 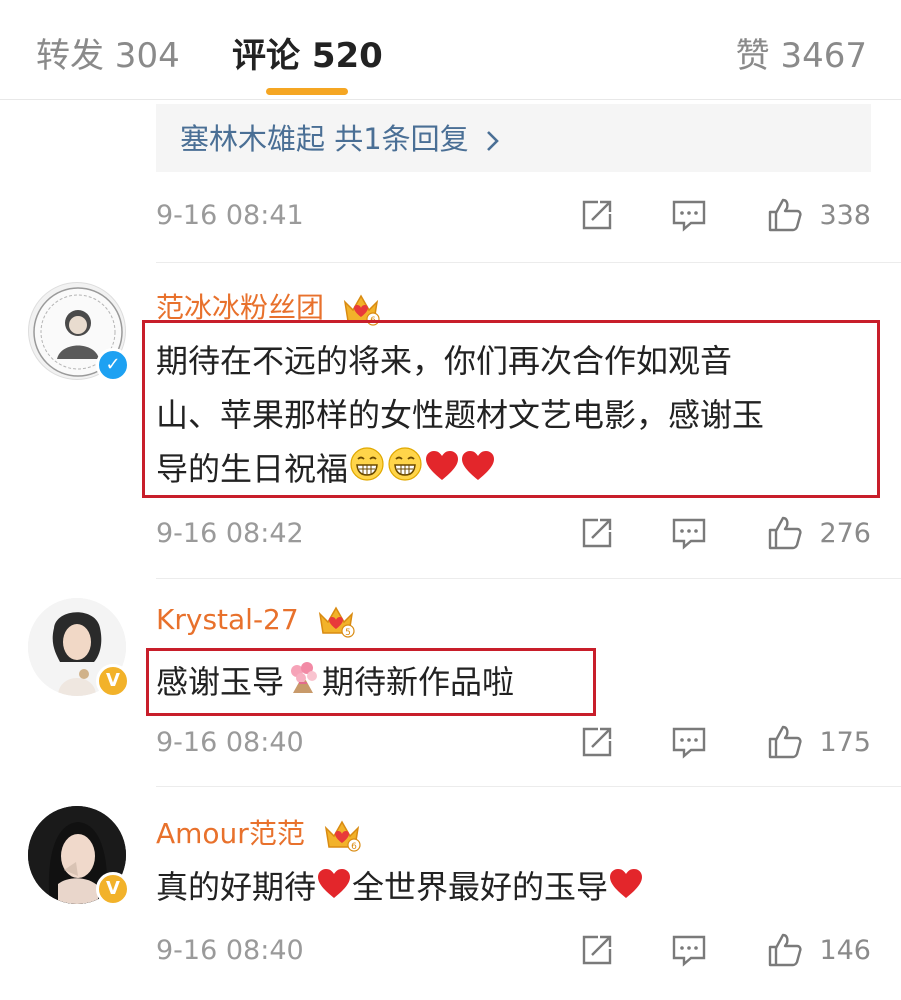 What do you see at coordinates (259, 832) in the screenshot?
I see `username: Amour范范 6` at bounding box center [259, 832].